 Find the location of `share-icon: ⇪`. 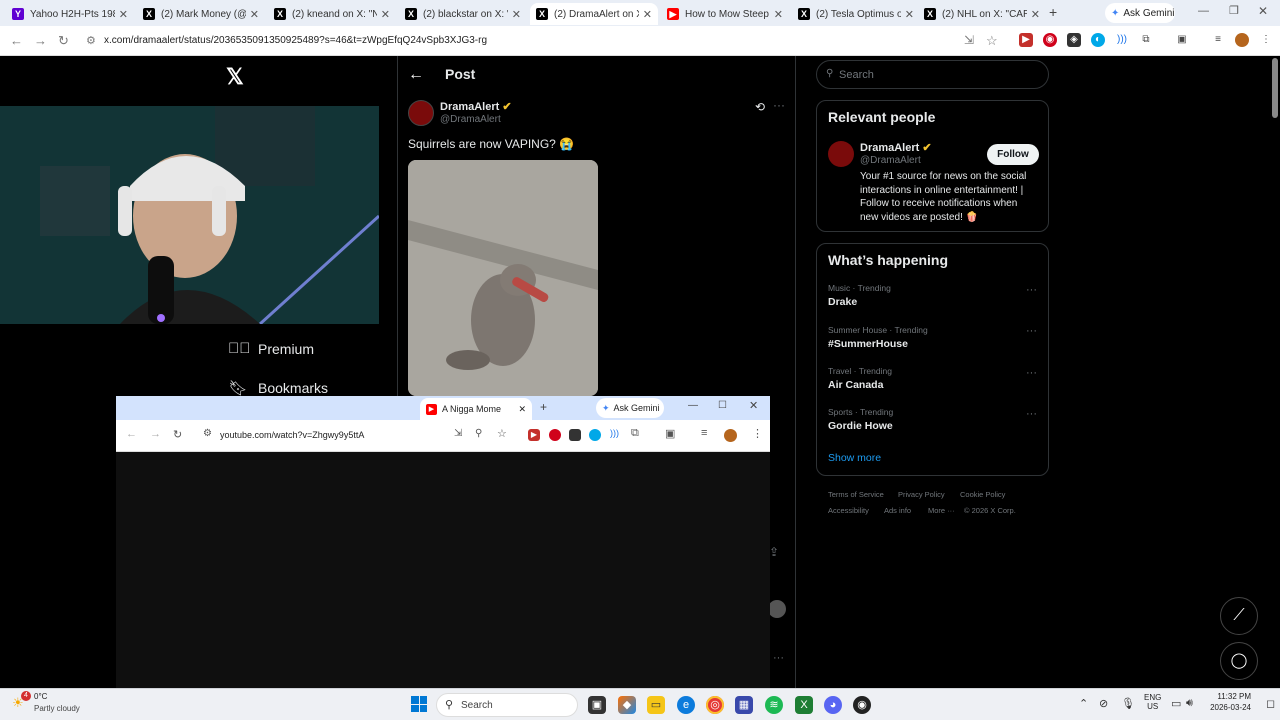

share-icon: ⇪ is located at coordinates (774, 552).